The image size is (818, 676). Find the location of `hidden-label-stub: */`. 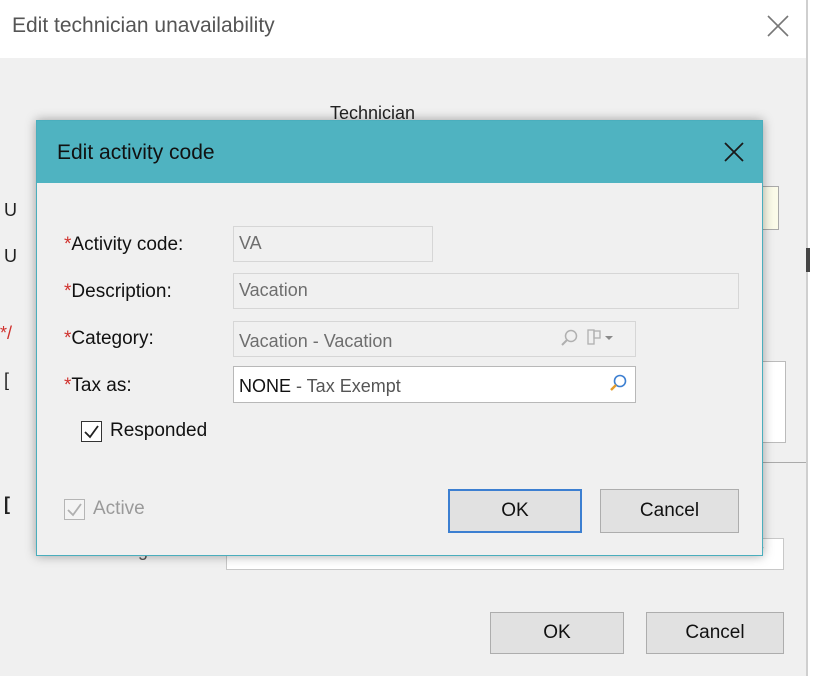

hidden-label-stub: */ is located at coordinates (6, 333).